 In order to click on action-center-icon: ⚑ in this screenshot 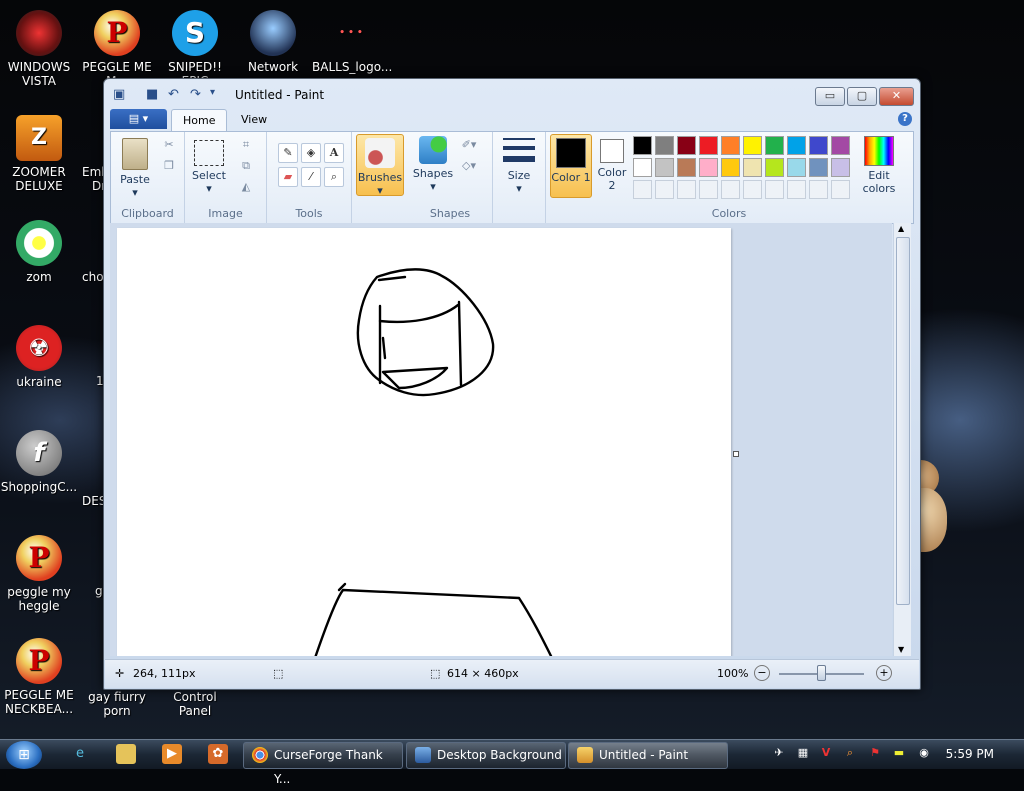, I will do `click(875, 753)`.